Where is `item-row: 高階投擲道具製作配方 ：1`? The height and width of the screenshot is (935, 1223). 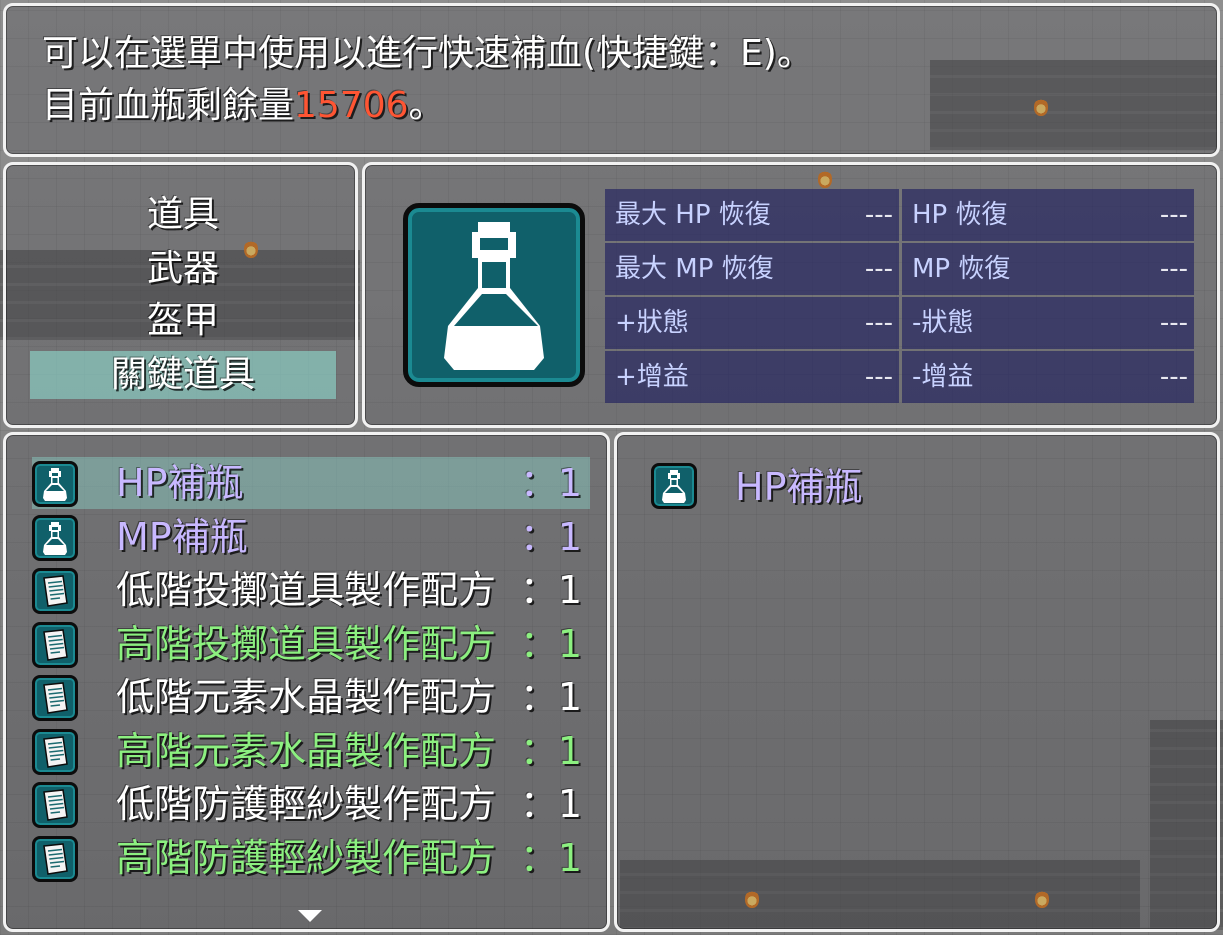 item-row: 高階投擲道具製作配方 ：1 is located at coordinates (311, 644).